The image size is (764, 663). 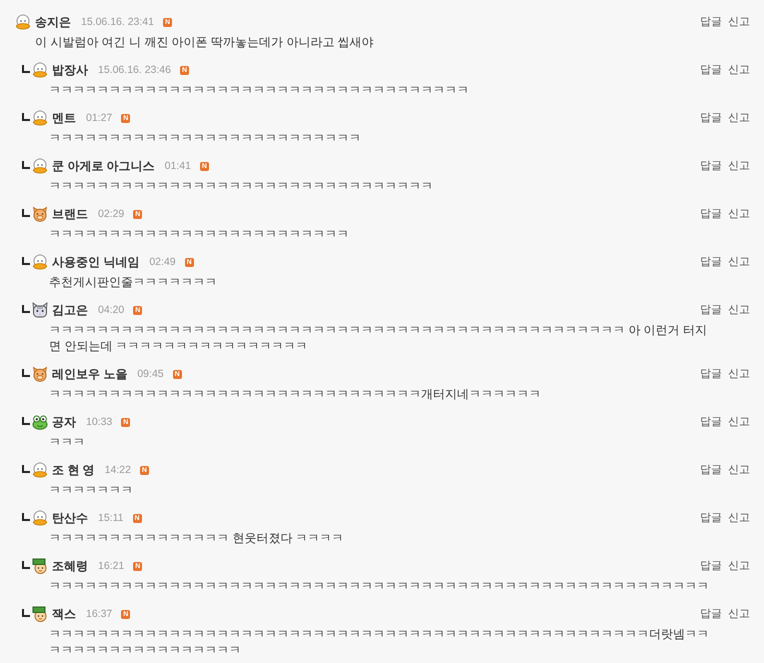 I want to click on comment-time: 15.06.16. 23:46, so click(x=134, y=70).